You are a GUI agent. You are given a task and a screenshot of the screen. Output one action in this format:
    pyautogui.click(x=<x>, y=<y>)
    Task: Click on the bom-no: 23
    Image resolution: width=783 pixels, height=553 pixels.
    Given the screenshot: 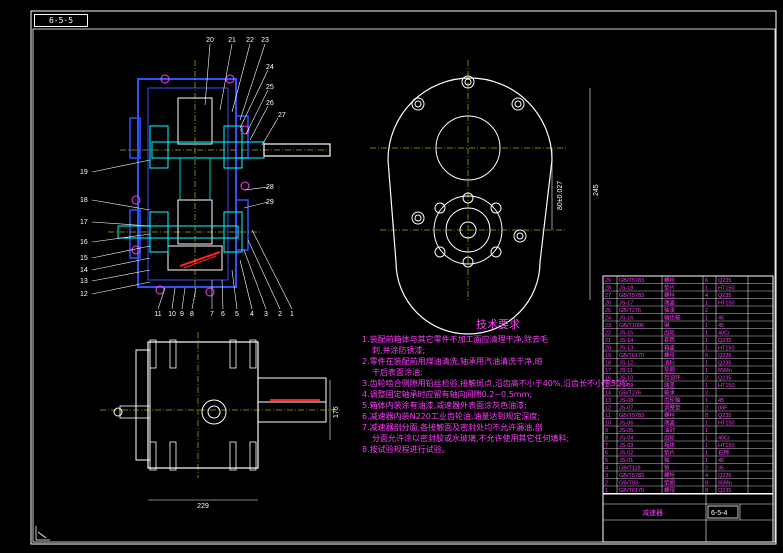 What is the action you would take?
    pyautogui.click(x=608, y=326)
    